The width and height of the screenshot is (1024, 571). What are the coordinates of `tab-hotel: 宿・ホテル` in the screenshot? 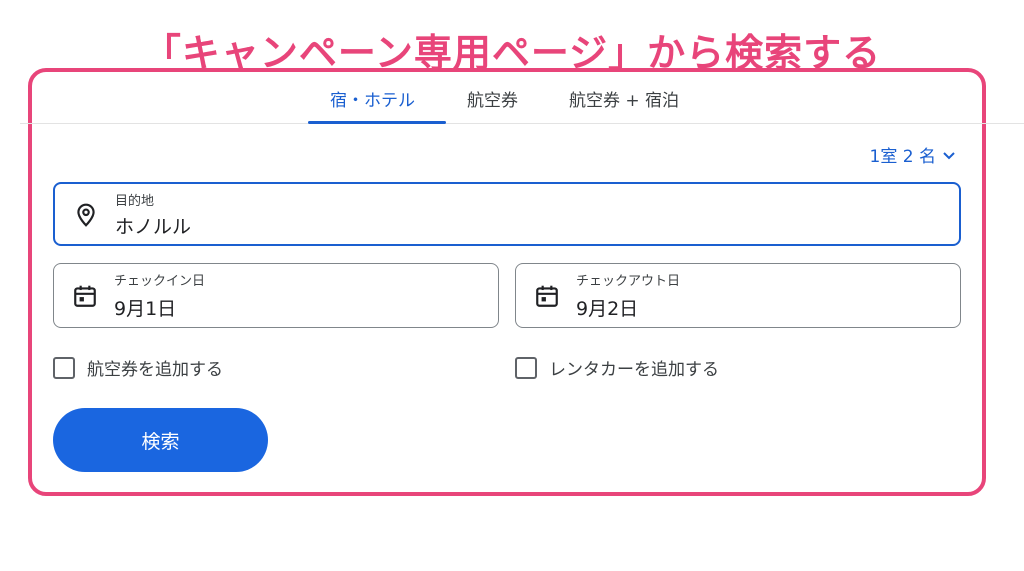 It's located at (372, 98).